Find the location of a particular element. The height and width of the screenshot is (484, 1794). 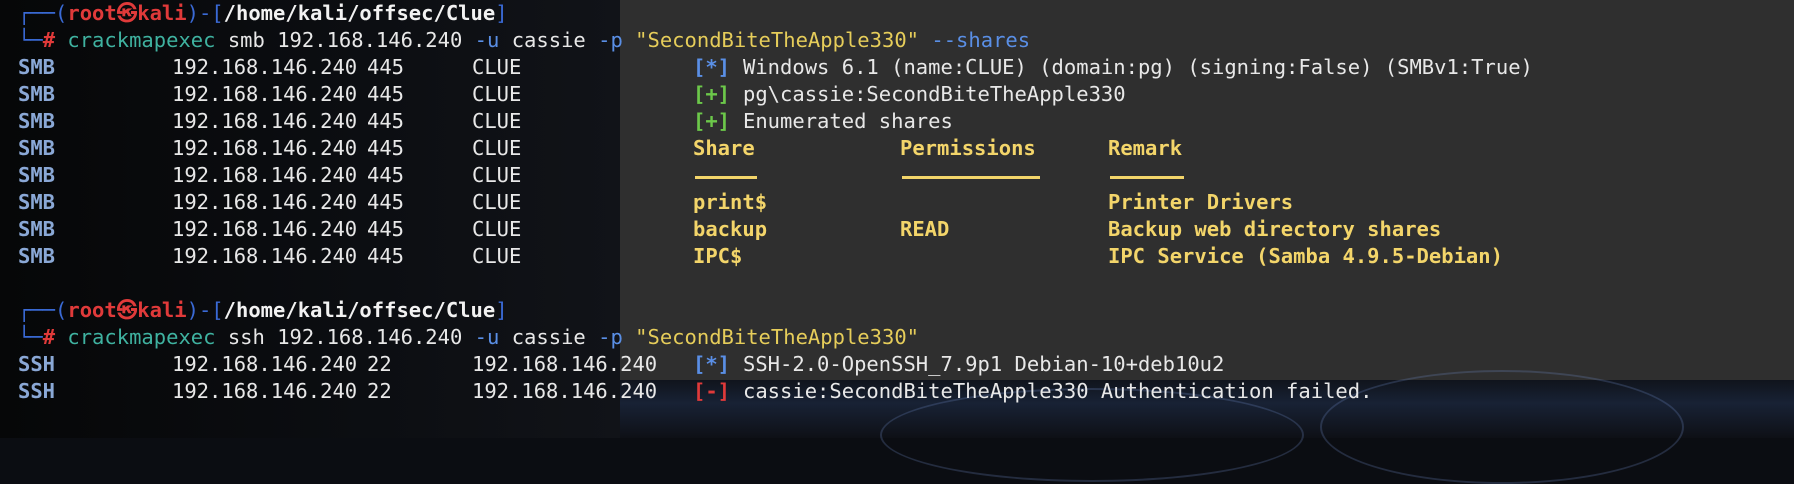

command-args: smb 192.168.146.240 is located at coordinates (345, 40).